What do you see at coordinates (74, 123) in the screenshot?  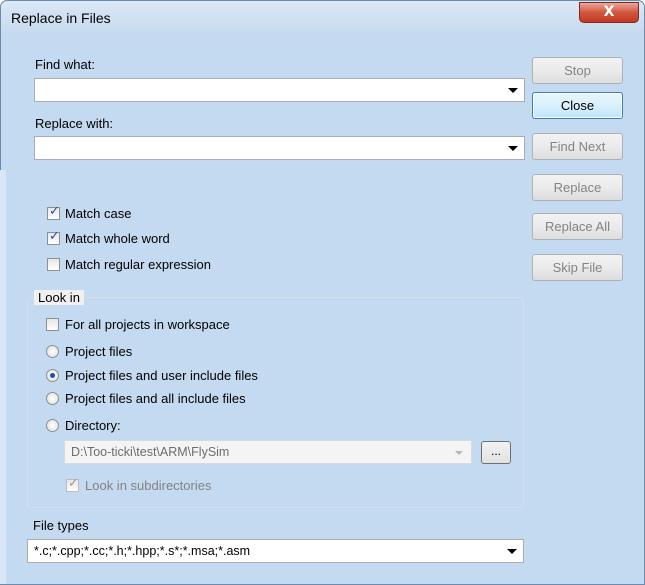 I see `replace-with-label: Replace with:` at bounding box center [74, 123].